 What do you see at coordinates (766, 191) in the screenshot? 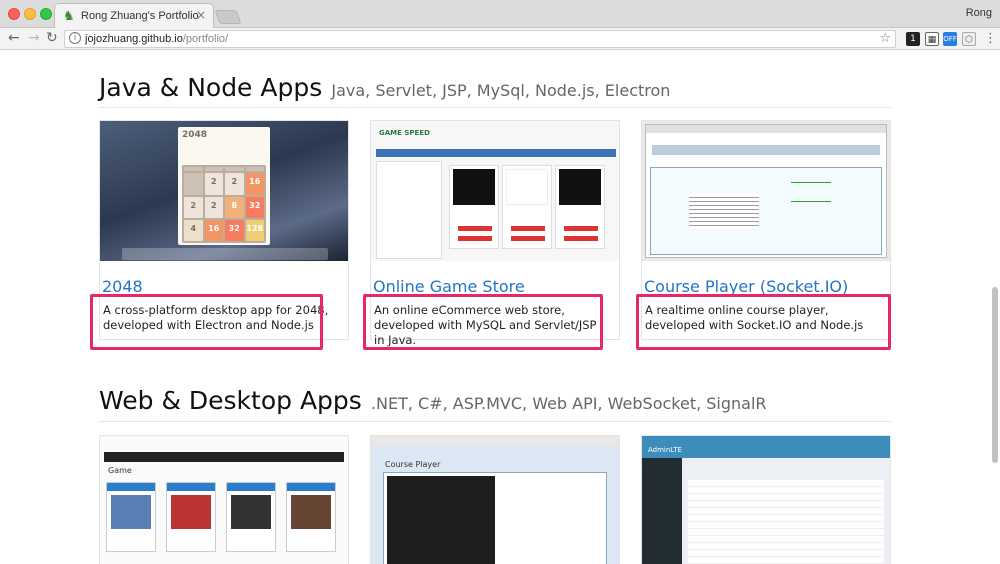
I see `project-thumbnail-course-player` at bounding box center [766, 191].